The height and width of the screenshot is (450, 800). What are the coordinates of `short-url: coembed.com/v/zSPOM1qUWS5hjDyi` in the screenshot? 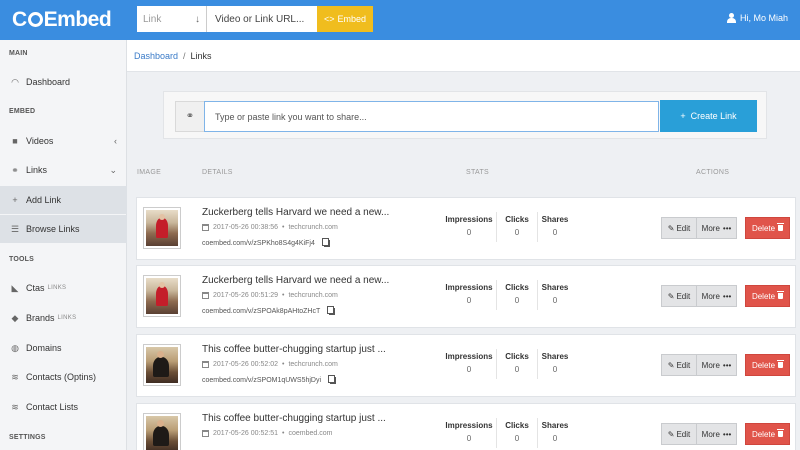 It's located at (269, 379).